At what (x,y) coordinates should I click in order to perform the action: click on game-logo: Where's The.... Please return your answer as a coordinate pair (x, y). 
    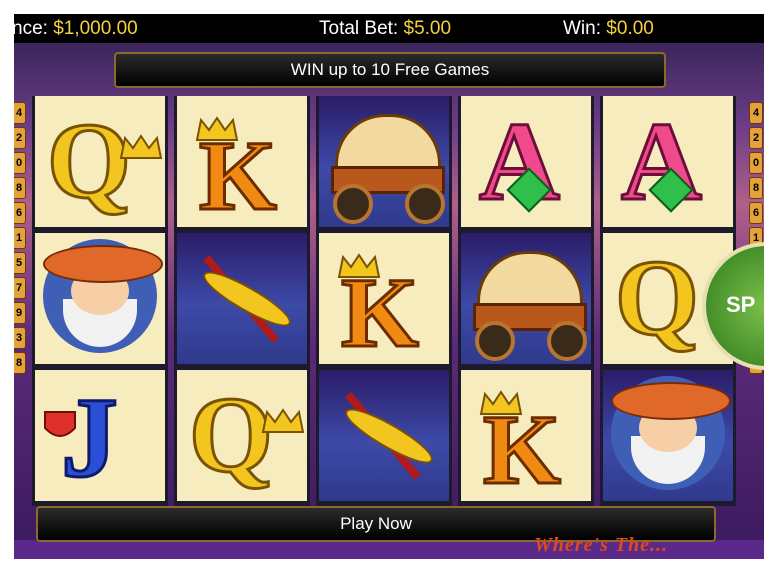
    Looking at the image, I should click on (601, 545).